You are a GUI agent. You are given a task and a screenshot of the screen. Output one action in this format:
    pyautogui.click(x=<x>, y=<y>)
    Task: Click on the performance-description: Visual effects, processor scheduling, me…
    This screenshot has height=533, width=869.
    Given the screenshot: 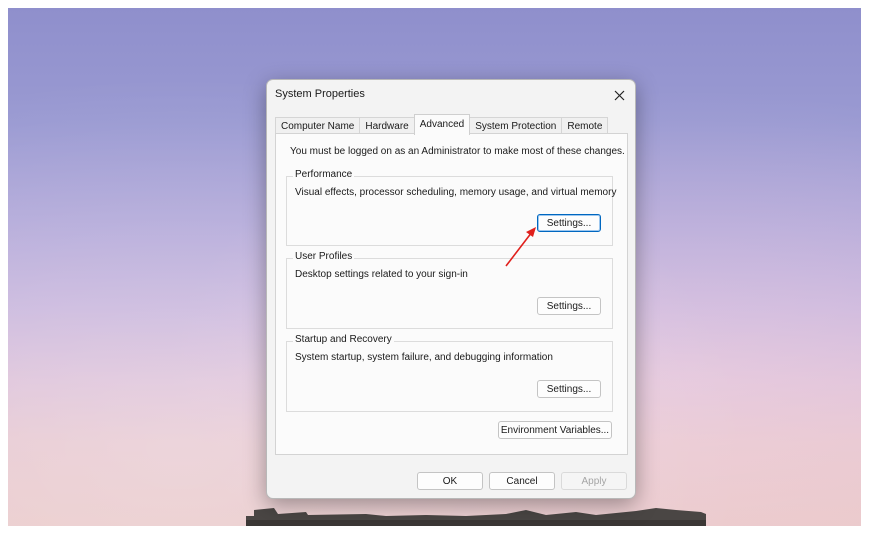 What is the action you would take?
    pyautogui.click(x=456, y=192)
    